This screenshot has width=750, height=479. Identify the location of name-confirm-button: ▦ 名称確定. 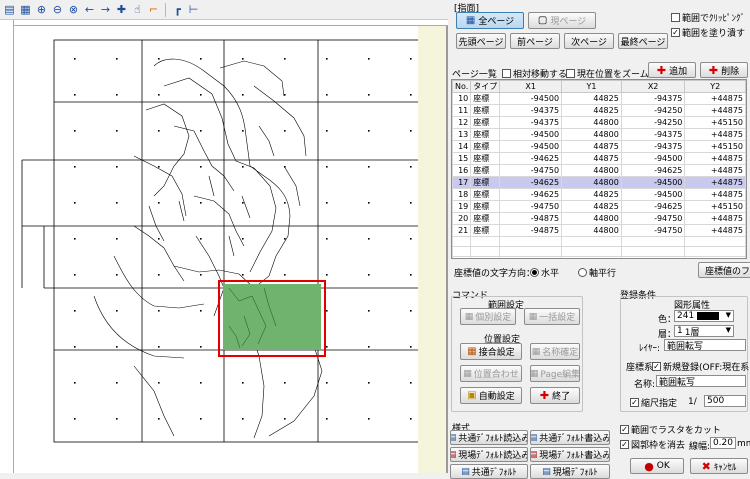
(555, 351).